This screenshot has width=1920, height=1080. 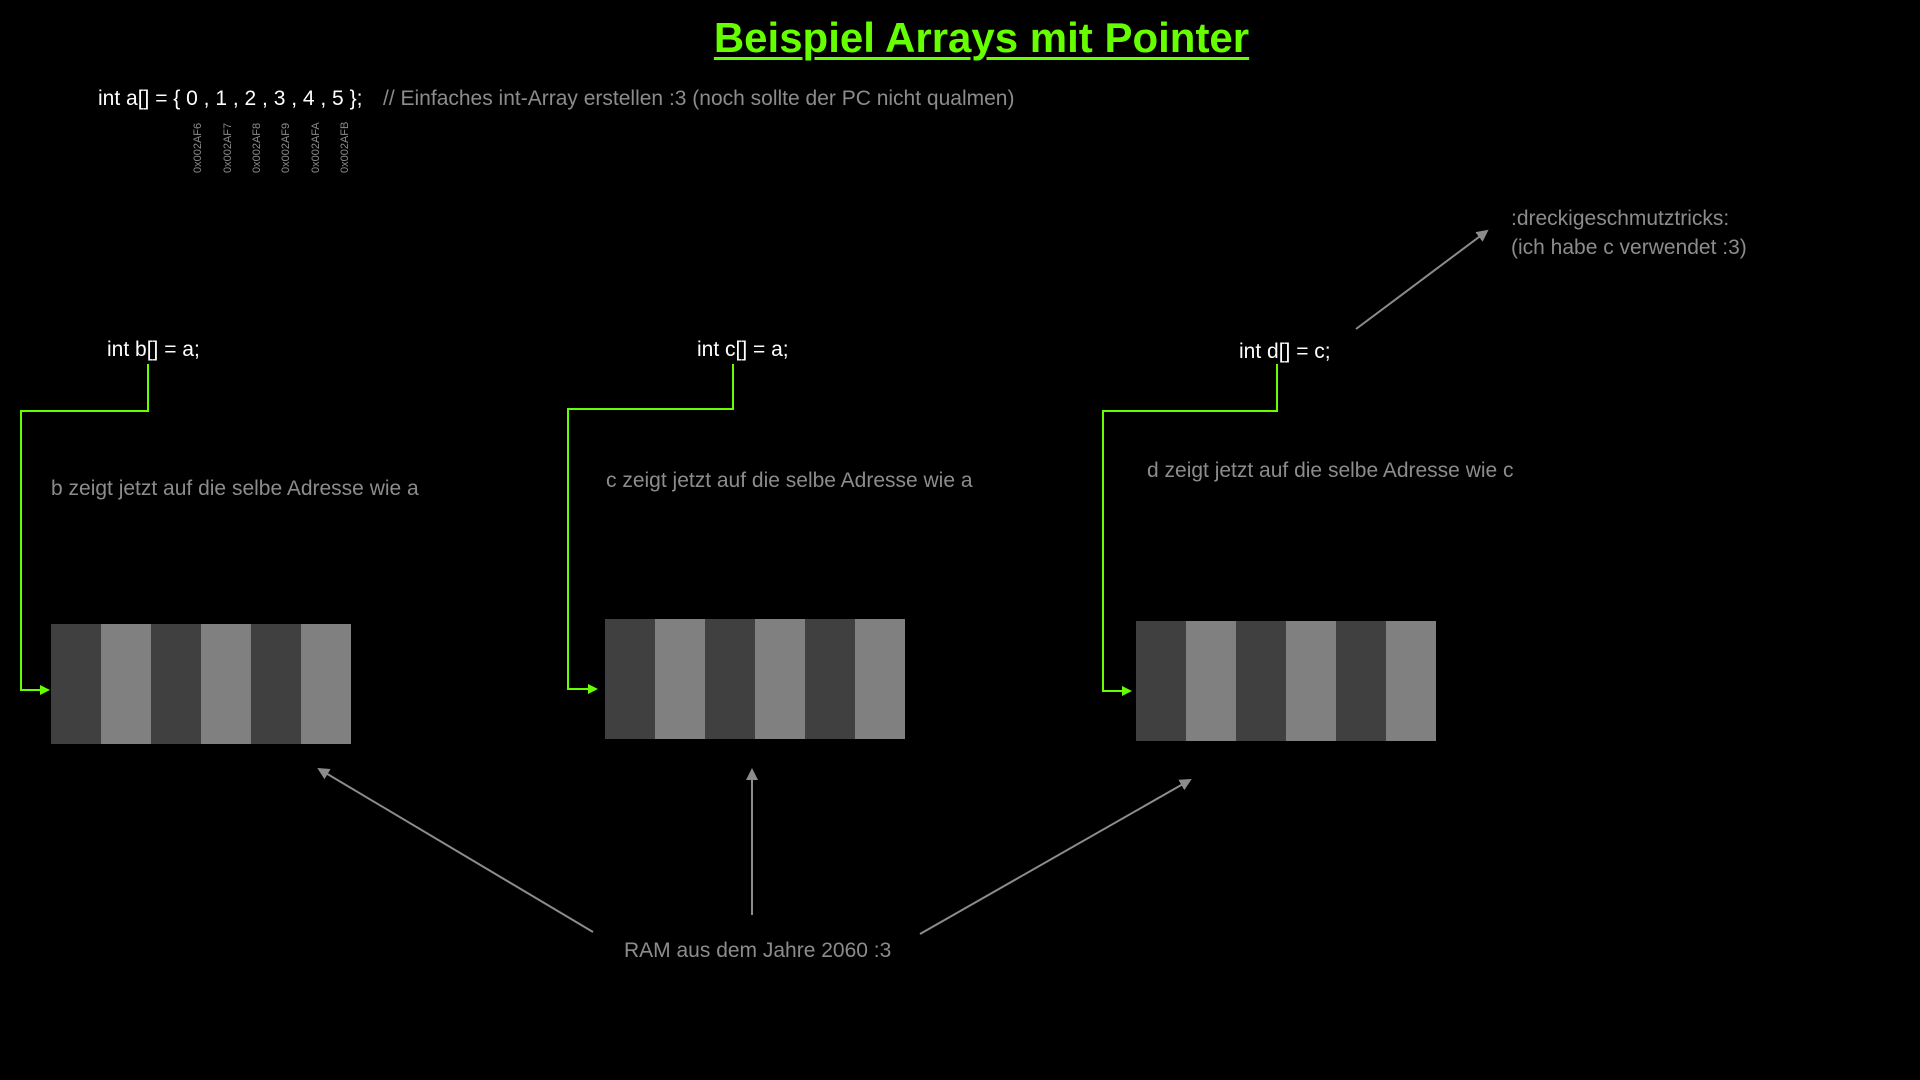 I want to click on pointer-c-connector, so click(x=650, y=529).